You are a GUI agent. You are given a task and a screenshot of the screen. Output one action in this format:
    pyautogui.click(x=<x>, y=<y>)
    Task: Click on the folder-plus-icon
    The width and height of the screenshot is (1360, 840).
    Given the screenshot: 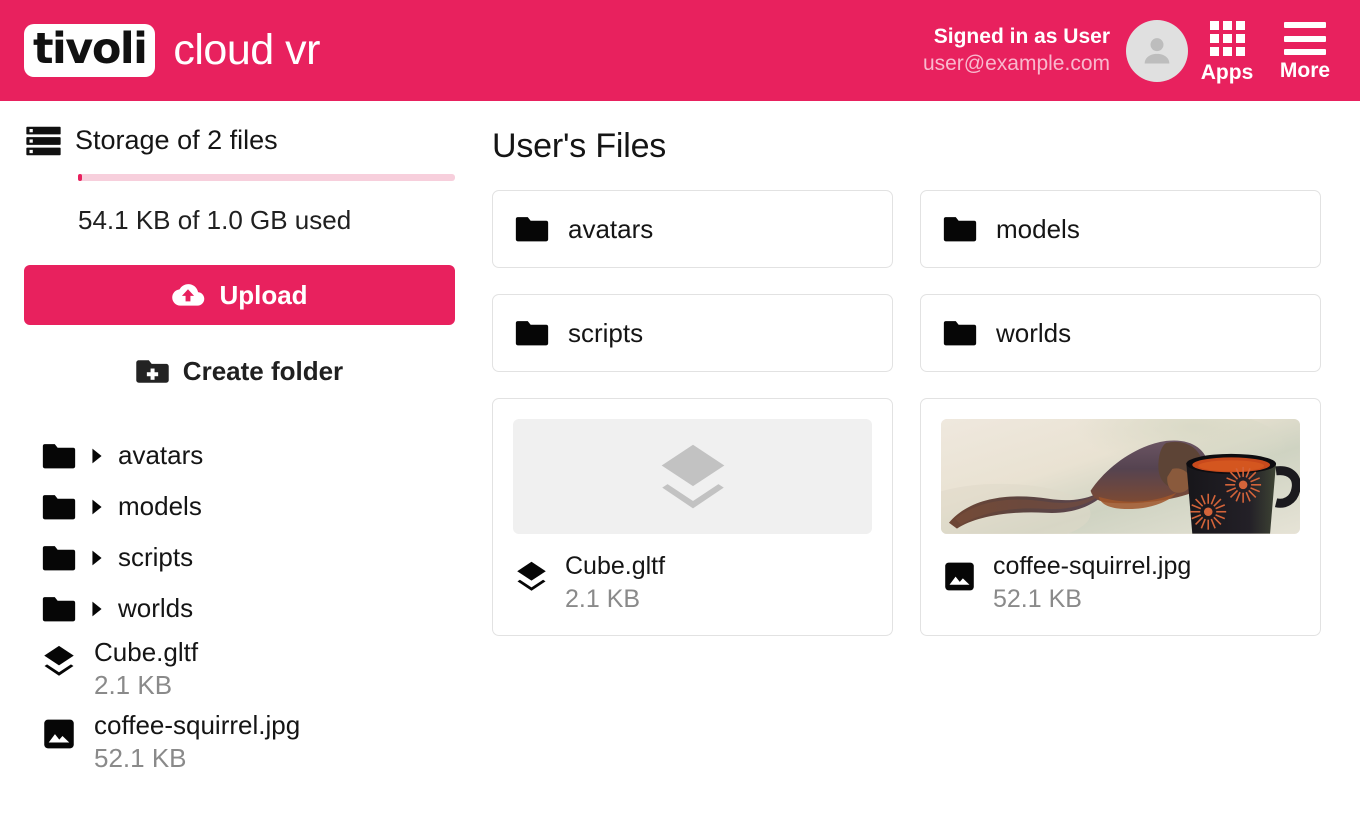 What is the action you would take?
    pyautogui.click(x=152, y=371)
    